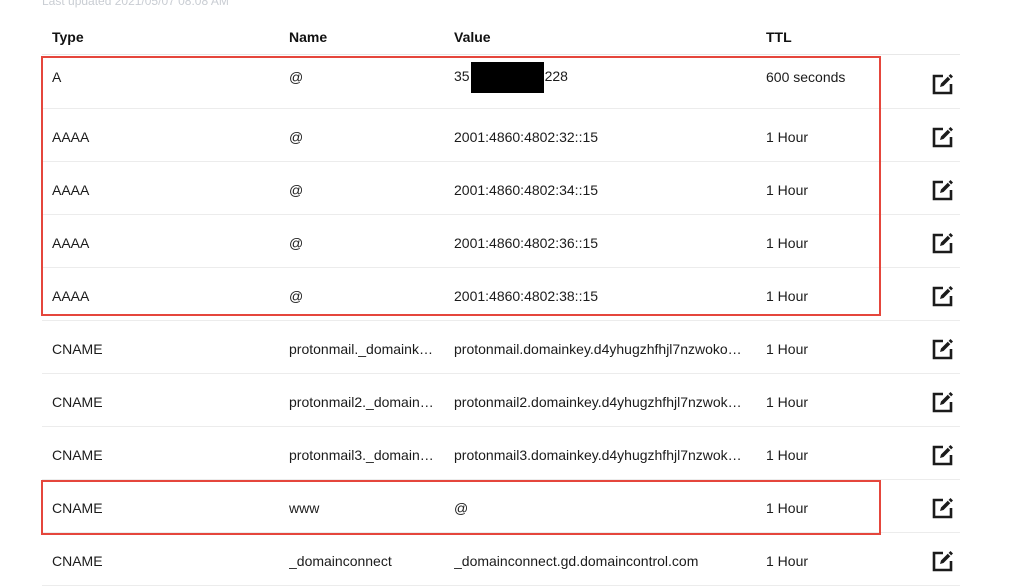 The image size is (1024, 586). What do you see at coordinates (526, 190) in the screenshot?
I see `record-value: 2001:4860:4802:34::15` at bounding box center [526, 190].